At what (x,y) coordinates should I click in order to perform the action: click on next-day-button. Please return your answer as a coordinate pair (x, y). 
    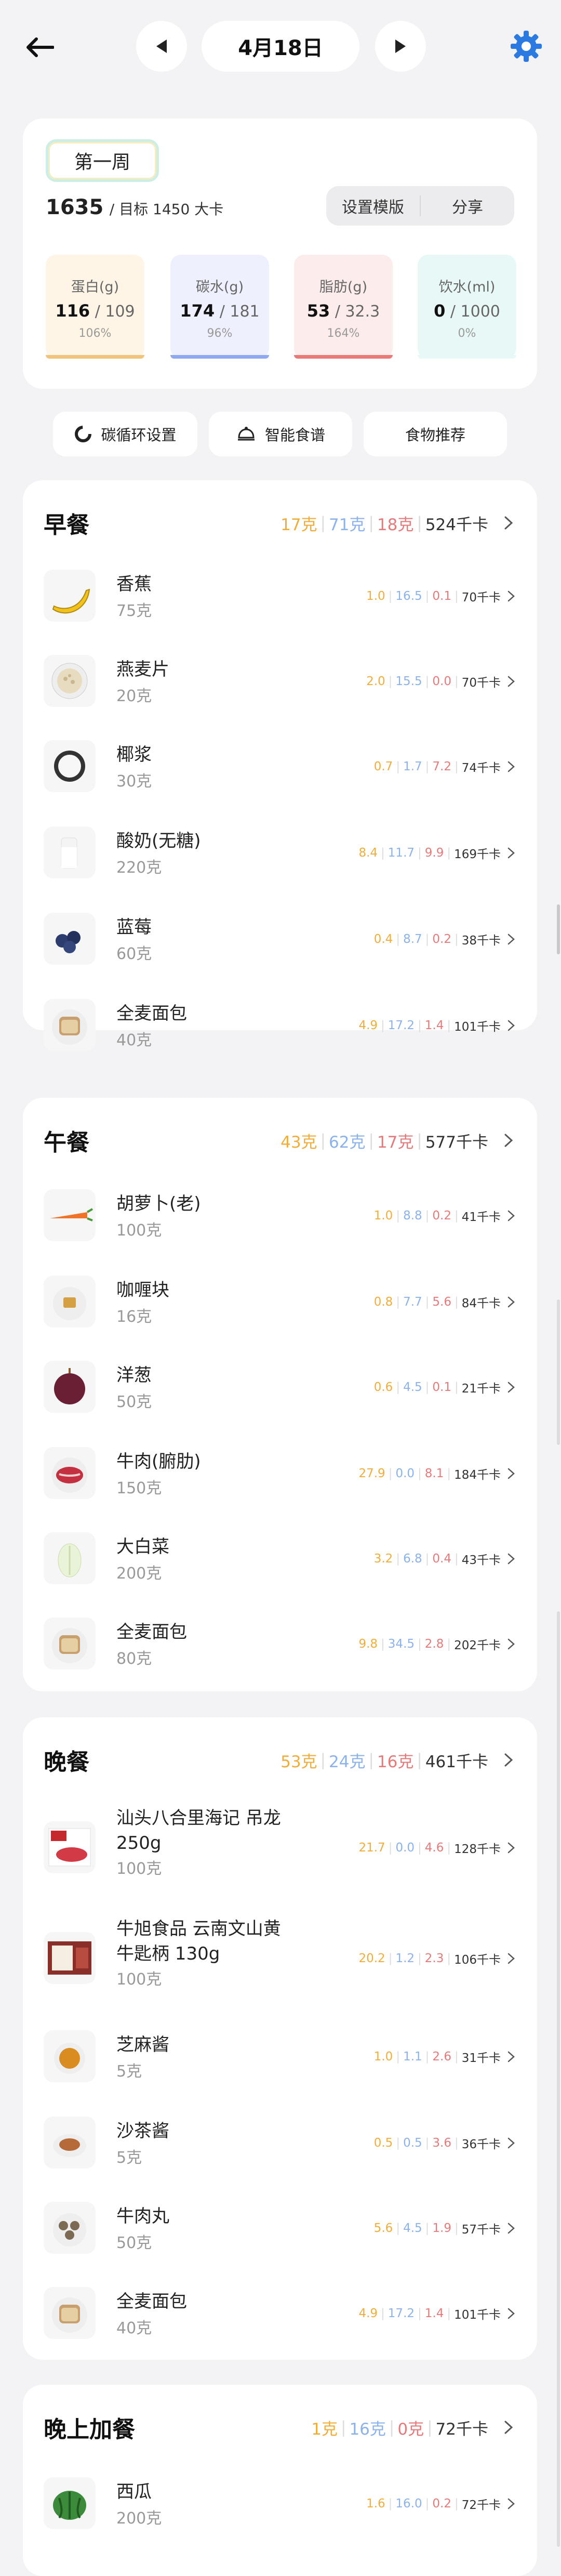
    Looking at the image, I should click on (400, 46).